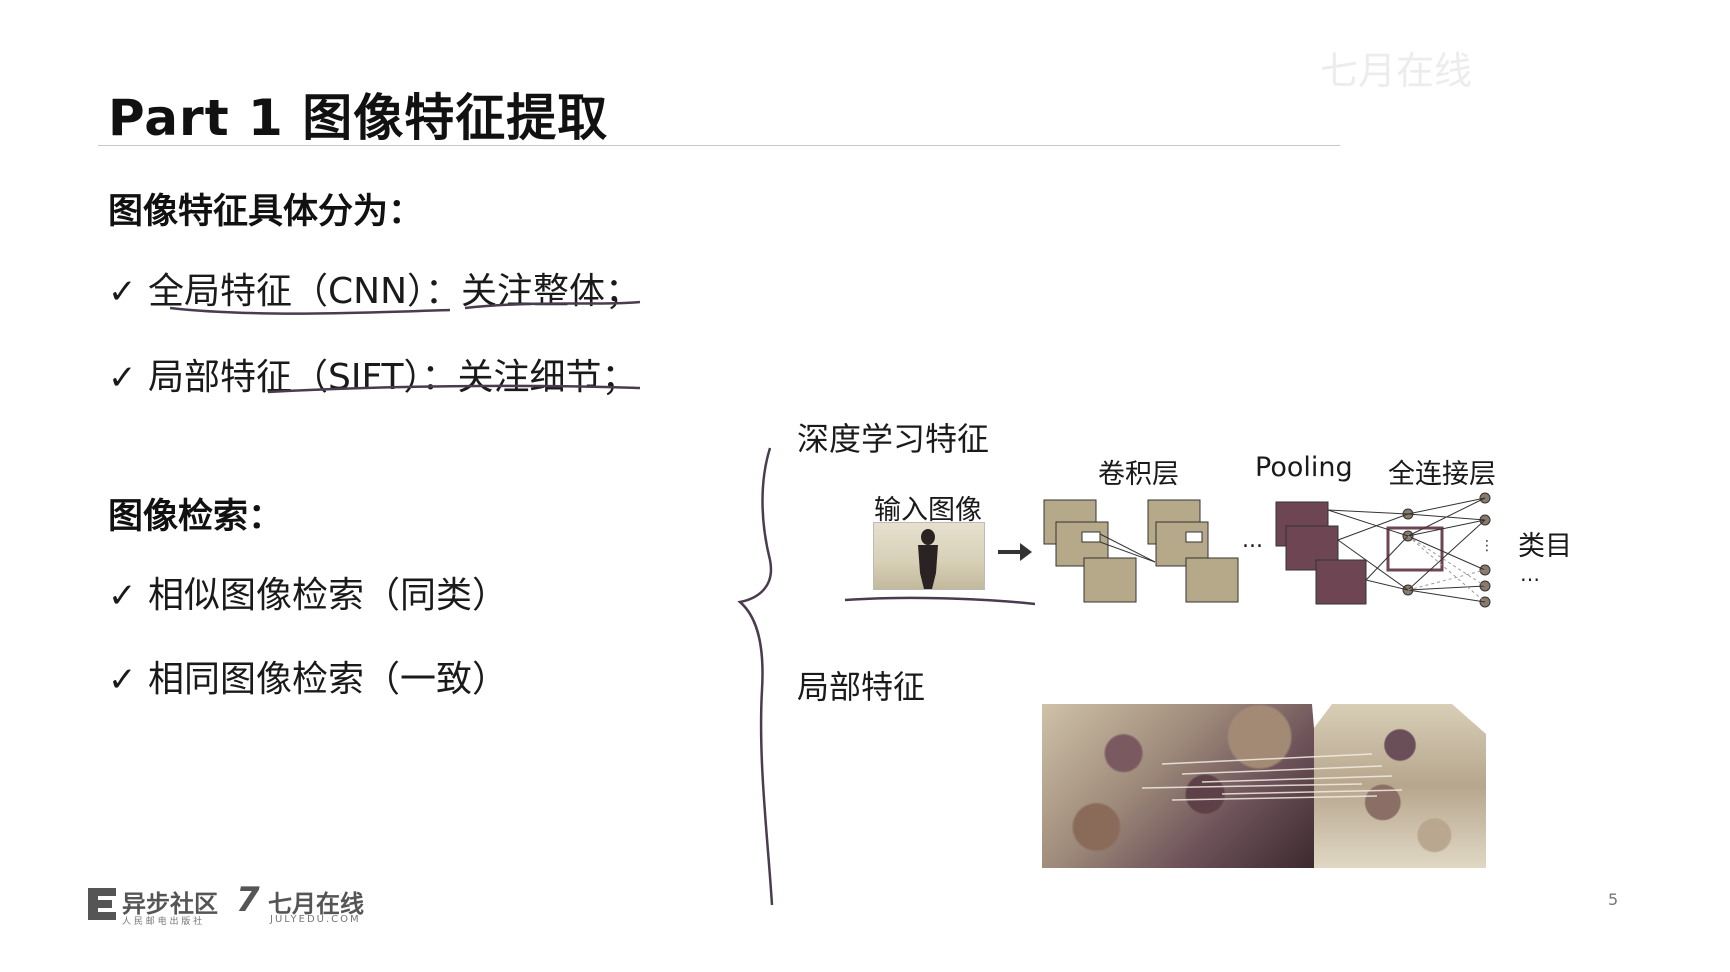 The image size is (1730, 972). I want to click on logo-epubit, so click(103, 906).